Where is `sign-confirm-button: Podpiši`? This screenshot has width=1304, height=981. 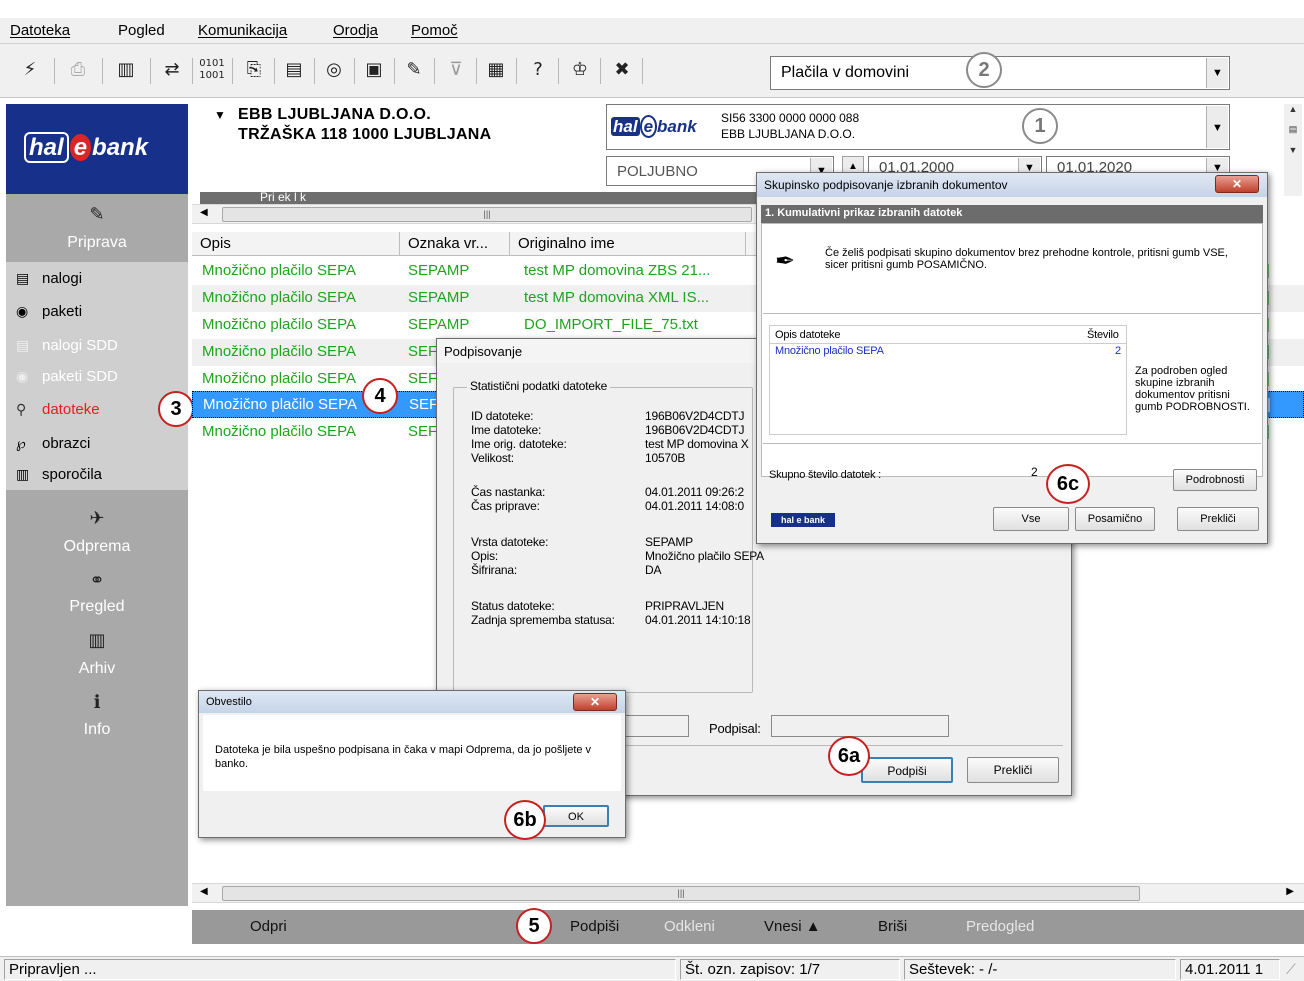
sign-confirm-button: Podpiši is located at coordinates (907, 770).